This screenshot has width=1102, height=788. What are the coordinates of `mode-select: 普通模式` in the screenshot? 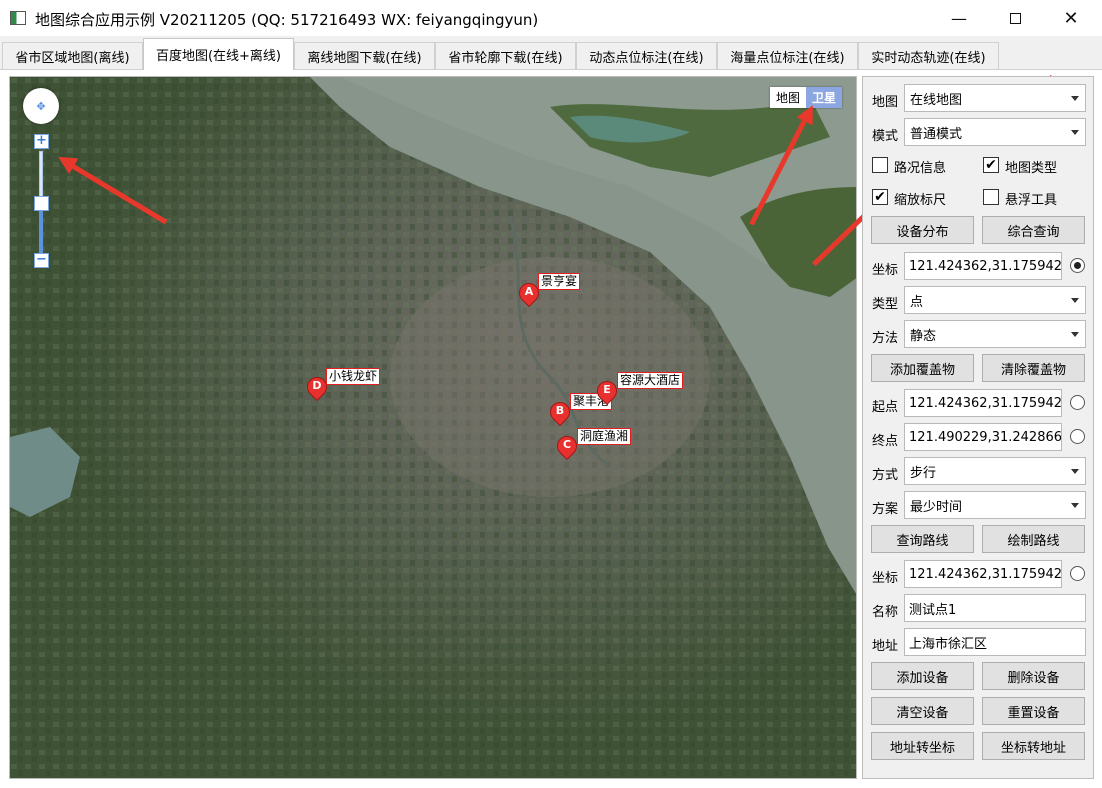 It's located at (995, 132).